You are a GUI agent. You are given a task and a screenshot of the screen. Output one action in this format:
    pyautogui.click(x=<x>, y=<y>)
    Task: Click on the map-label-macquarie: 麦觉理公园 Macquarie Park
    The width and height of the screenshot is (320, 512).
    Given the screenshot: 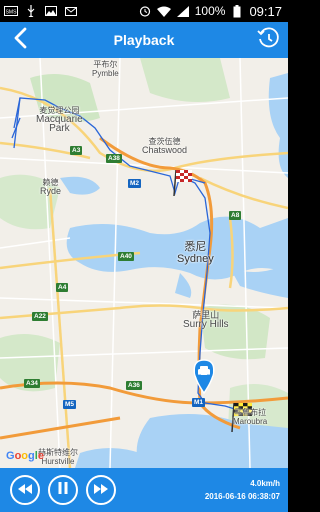 What is the action you would take?
    pyautogui.click(x=59, y=120)
    